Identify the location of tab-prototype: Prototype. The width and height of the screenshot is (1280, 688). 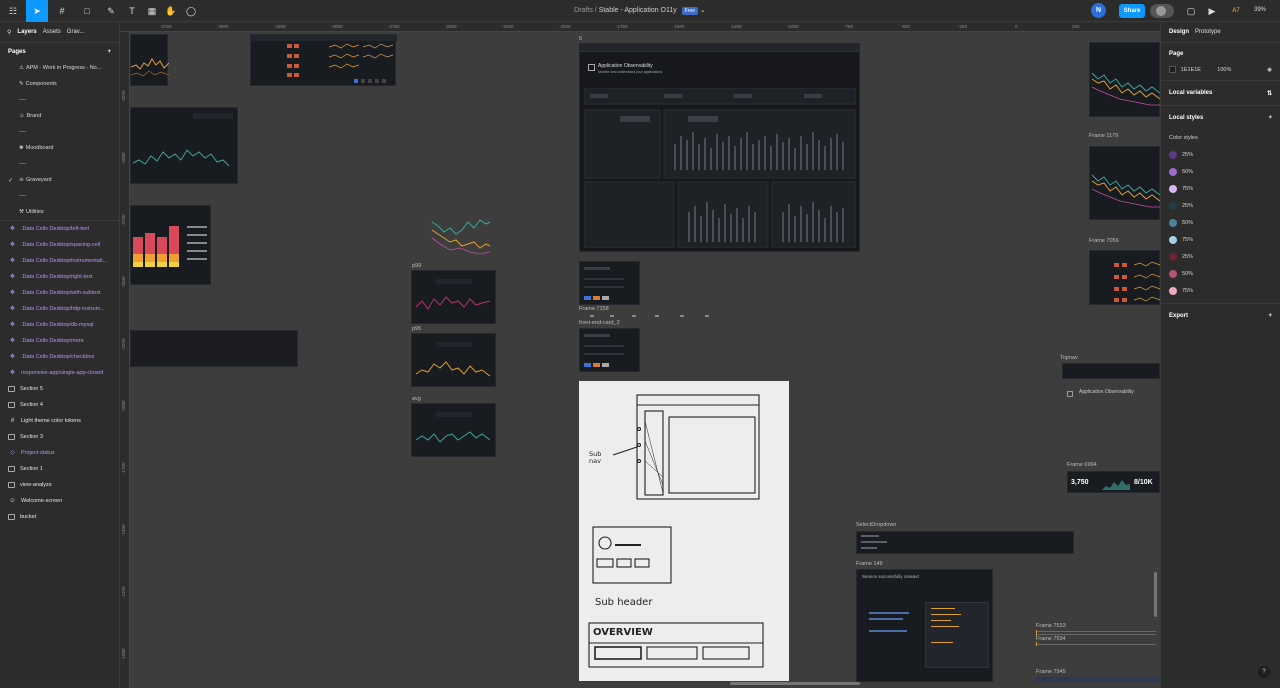
(1208, 32).